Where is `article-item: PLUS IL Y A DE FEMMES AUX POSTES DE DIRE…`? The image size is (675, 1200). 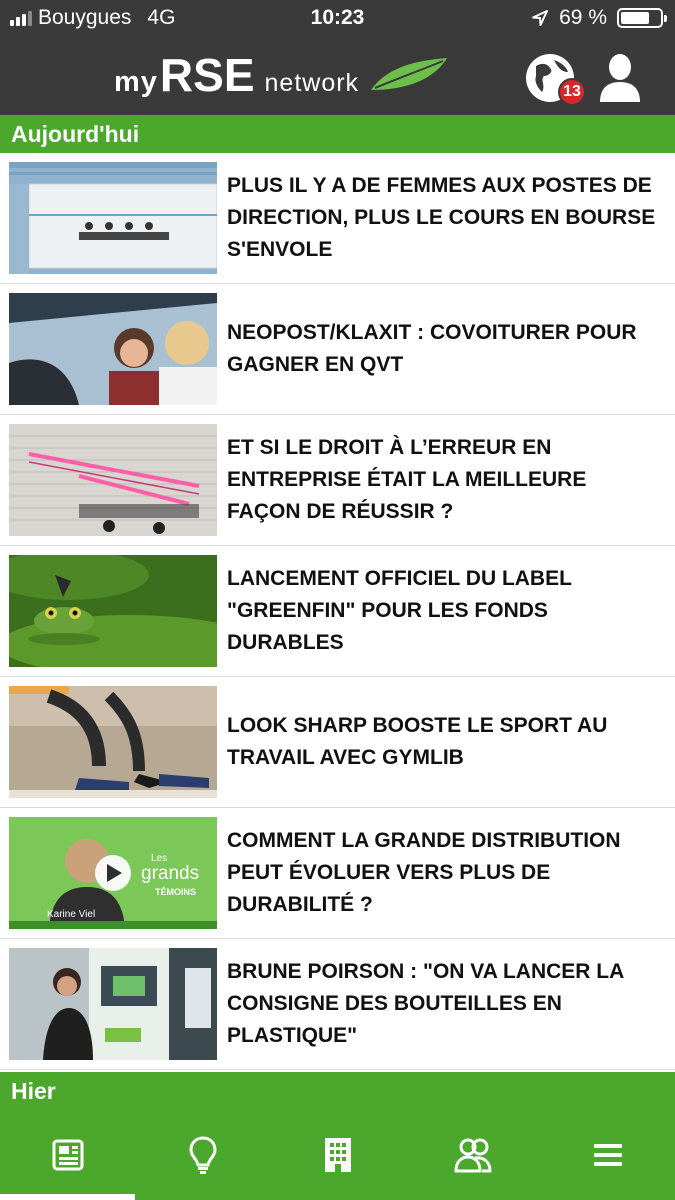
article-item: PLUS IL Y A DE FEMMES AUX POSTES DE DIRE… is located at coordinates (337, 218).